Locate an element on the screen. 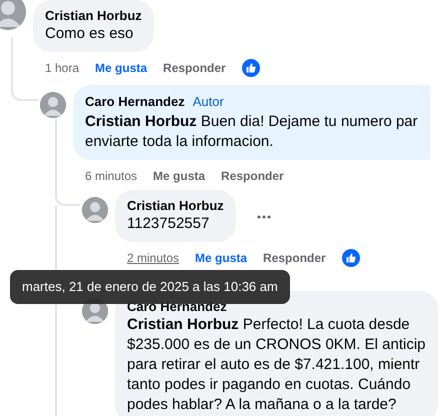  timestamp-link: 6 minutos is located at coordinates (111, 175).